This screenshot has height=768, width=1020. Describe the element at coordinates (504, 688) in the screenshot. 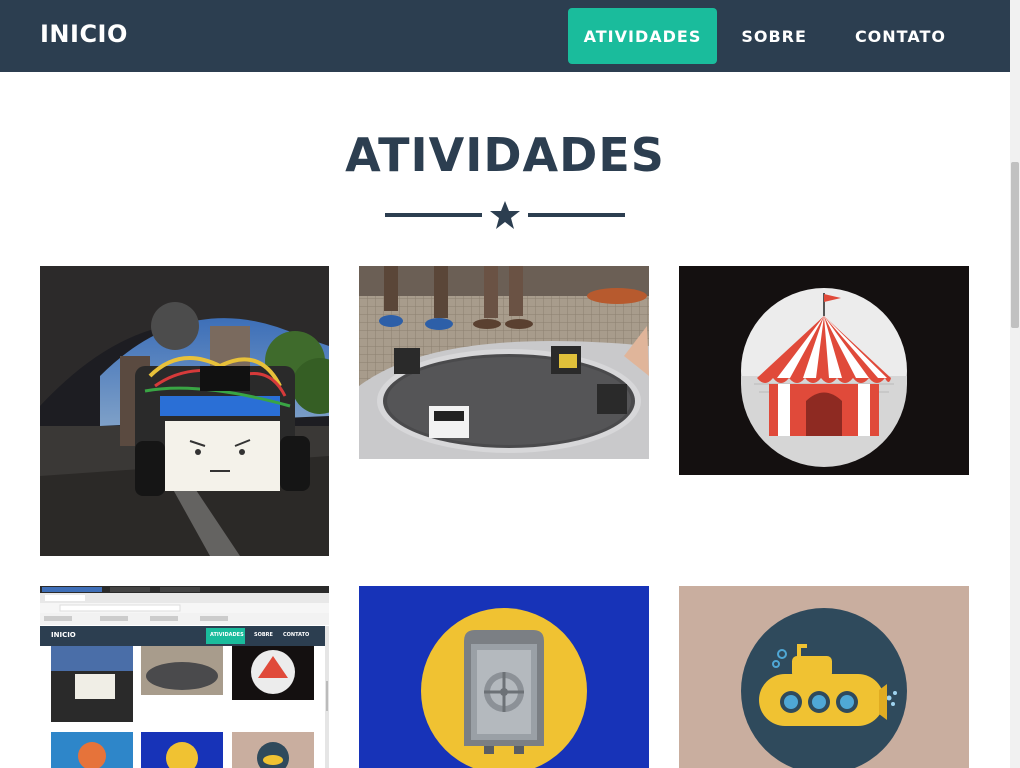

I see `safe-icon` at that location.